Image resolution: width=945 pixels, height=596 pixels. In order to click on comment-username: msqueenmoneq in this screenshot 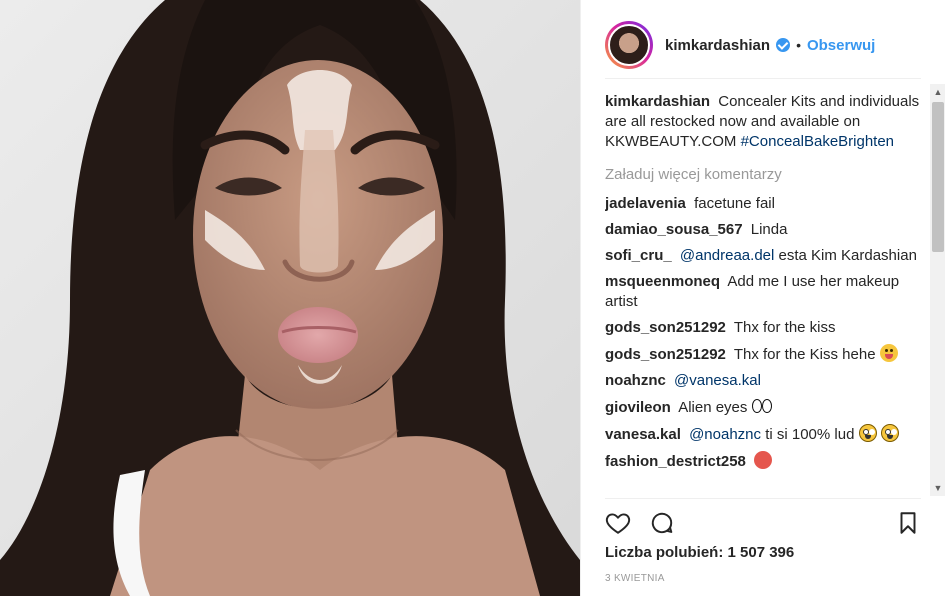, I will do `click(662, 281)`.